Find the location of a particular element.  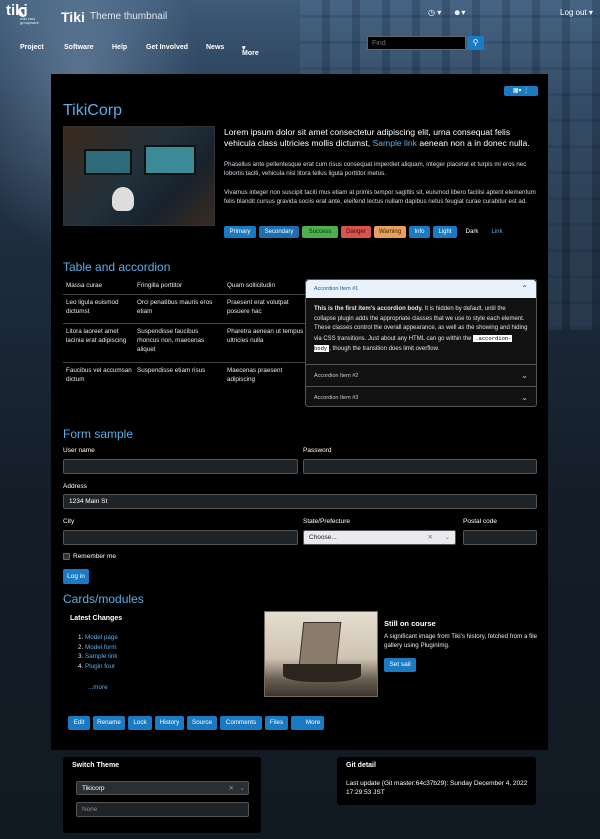

more-actions-button: More ▾ is located at coordinates (307, 723).